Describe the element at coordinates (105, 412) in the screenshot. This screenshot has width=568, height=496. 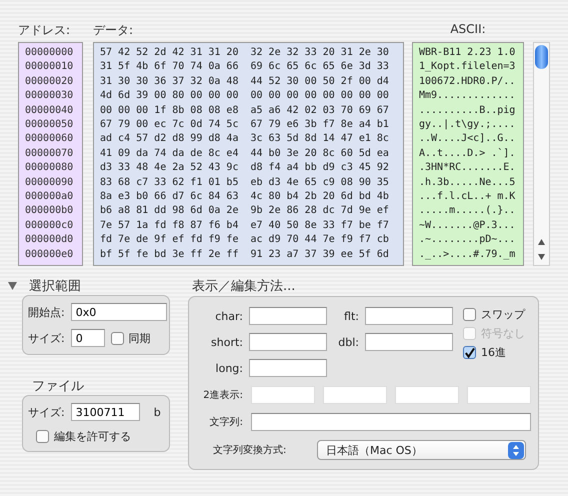
I see `input-field: 3100711` at that location.